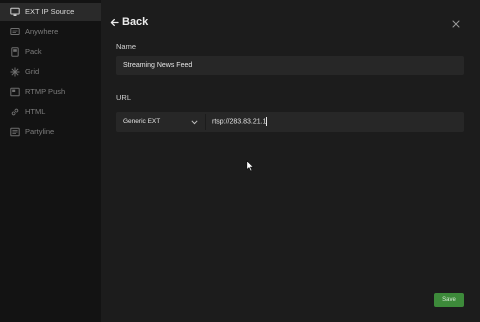  Describe the element at coordinates (335, 122) in the screenshot. I see `url-input: rtsp://283.83.21.1` at that location.